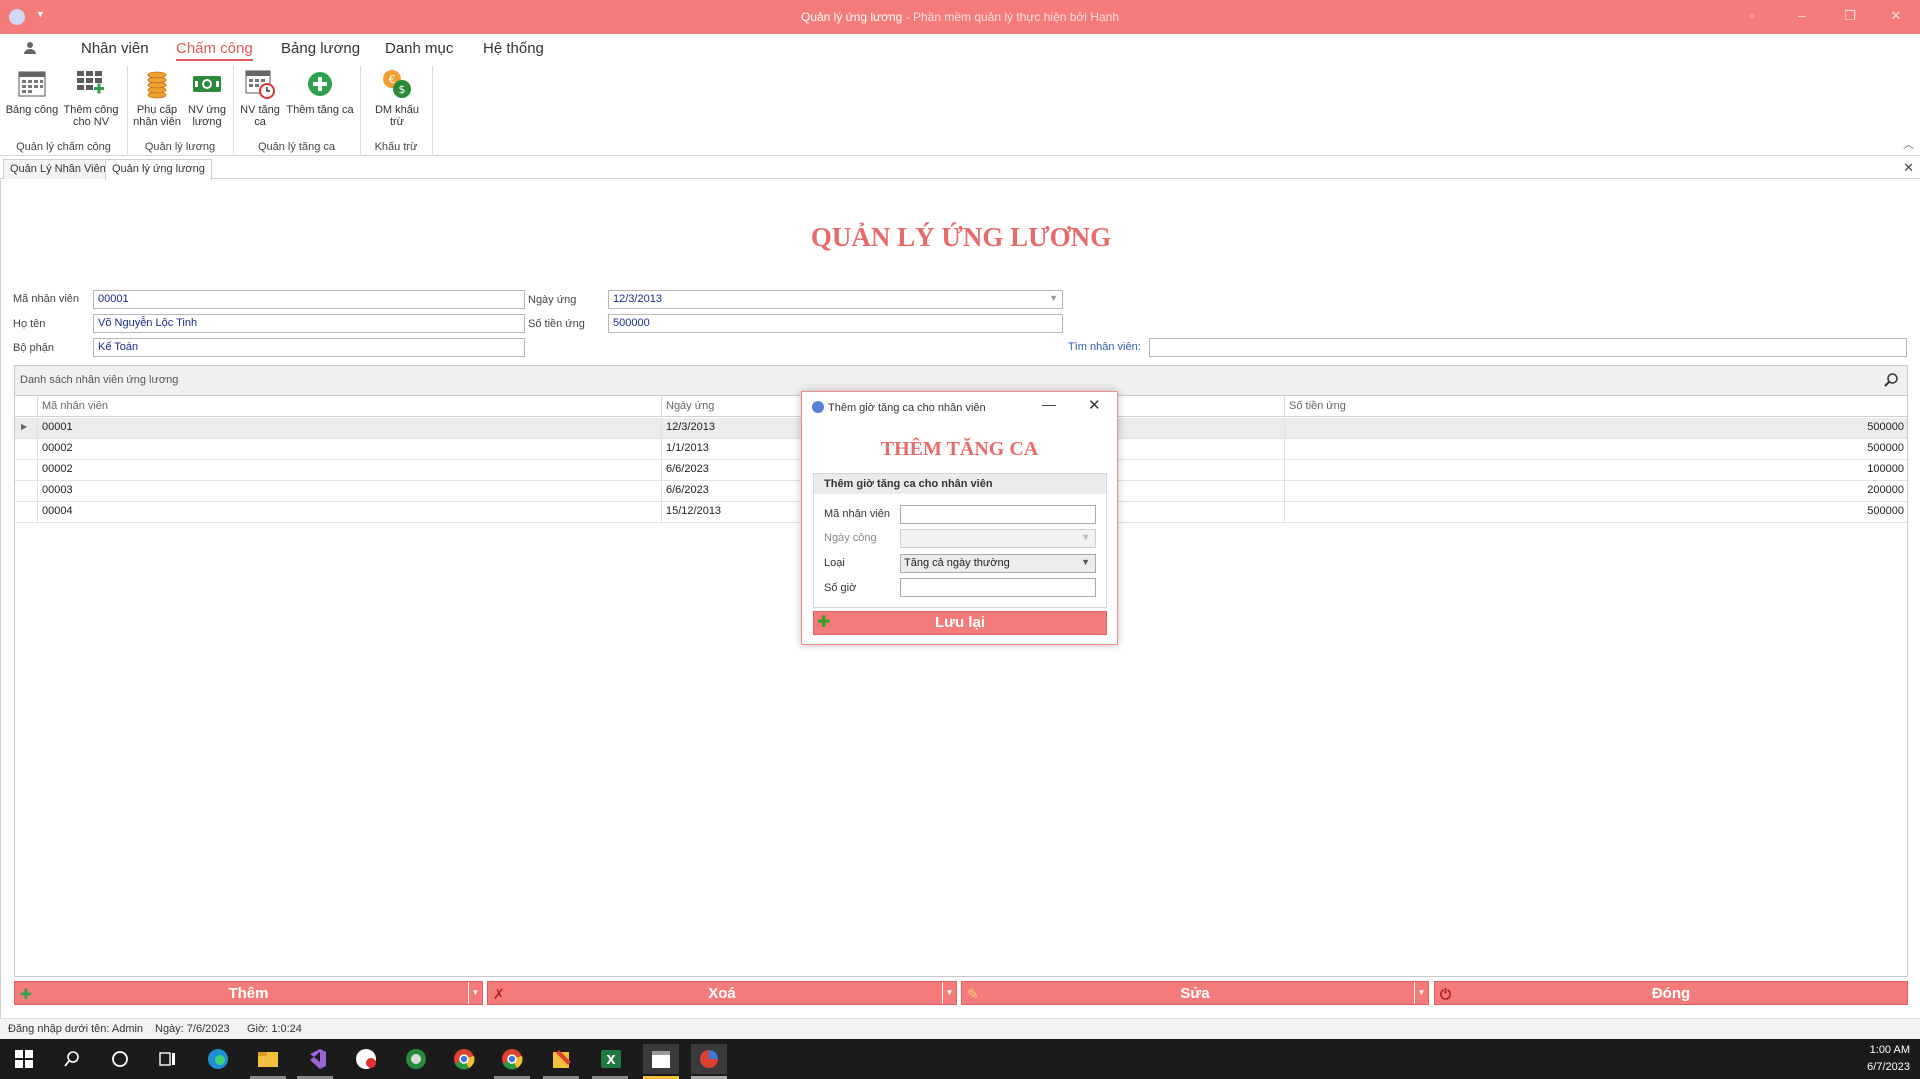 The image size is (1920, 1079). I want to click on tab-quan-ly-ung-luong: Quản lý ứng lương, so click(158, 169).